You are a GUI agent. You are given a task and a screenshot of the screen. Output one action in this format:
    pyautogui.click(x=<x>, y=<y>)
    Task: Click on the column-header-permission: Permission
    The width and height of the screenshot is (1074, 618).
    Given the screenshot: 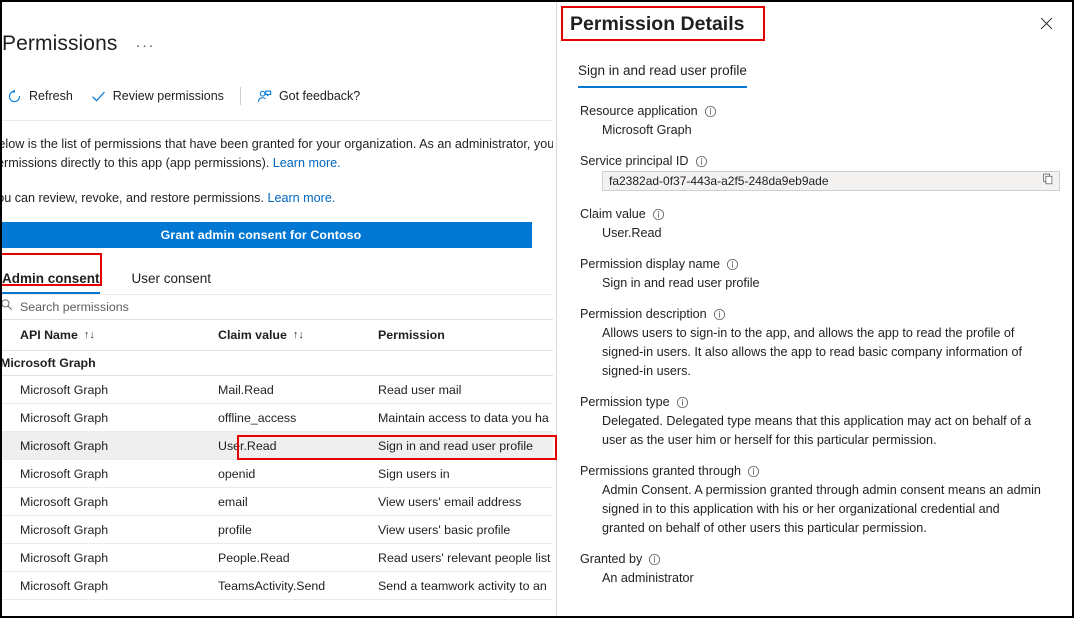 What is the action you would take?
    pyautogui.click(x=463, y=335)
    